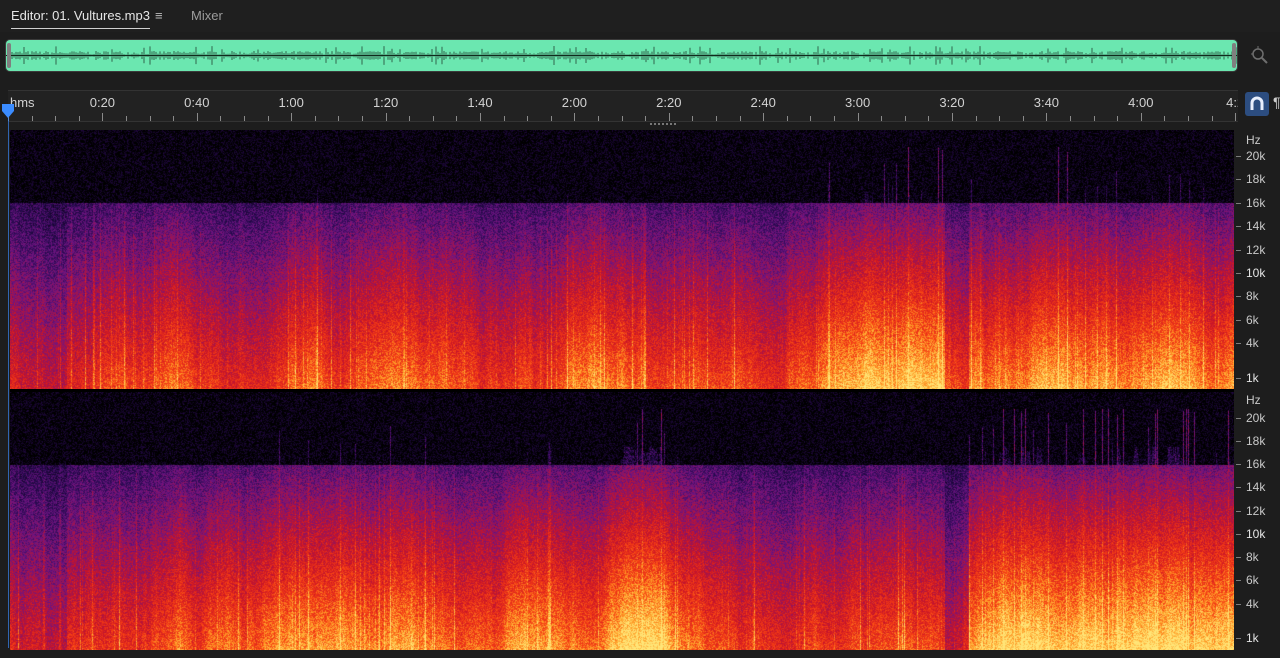 Image resolution: width=1280 pixels, height=658 pixels. Describe the element at coordinates (8, 383) in the screenshot. I see `playhead-line` at that location.